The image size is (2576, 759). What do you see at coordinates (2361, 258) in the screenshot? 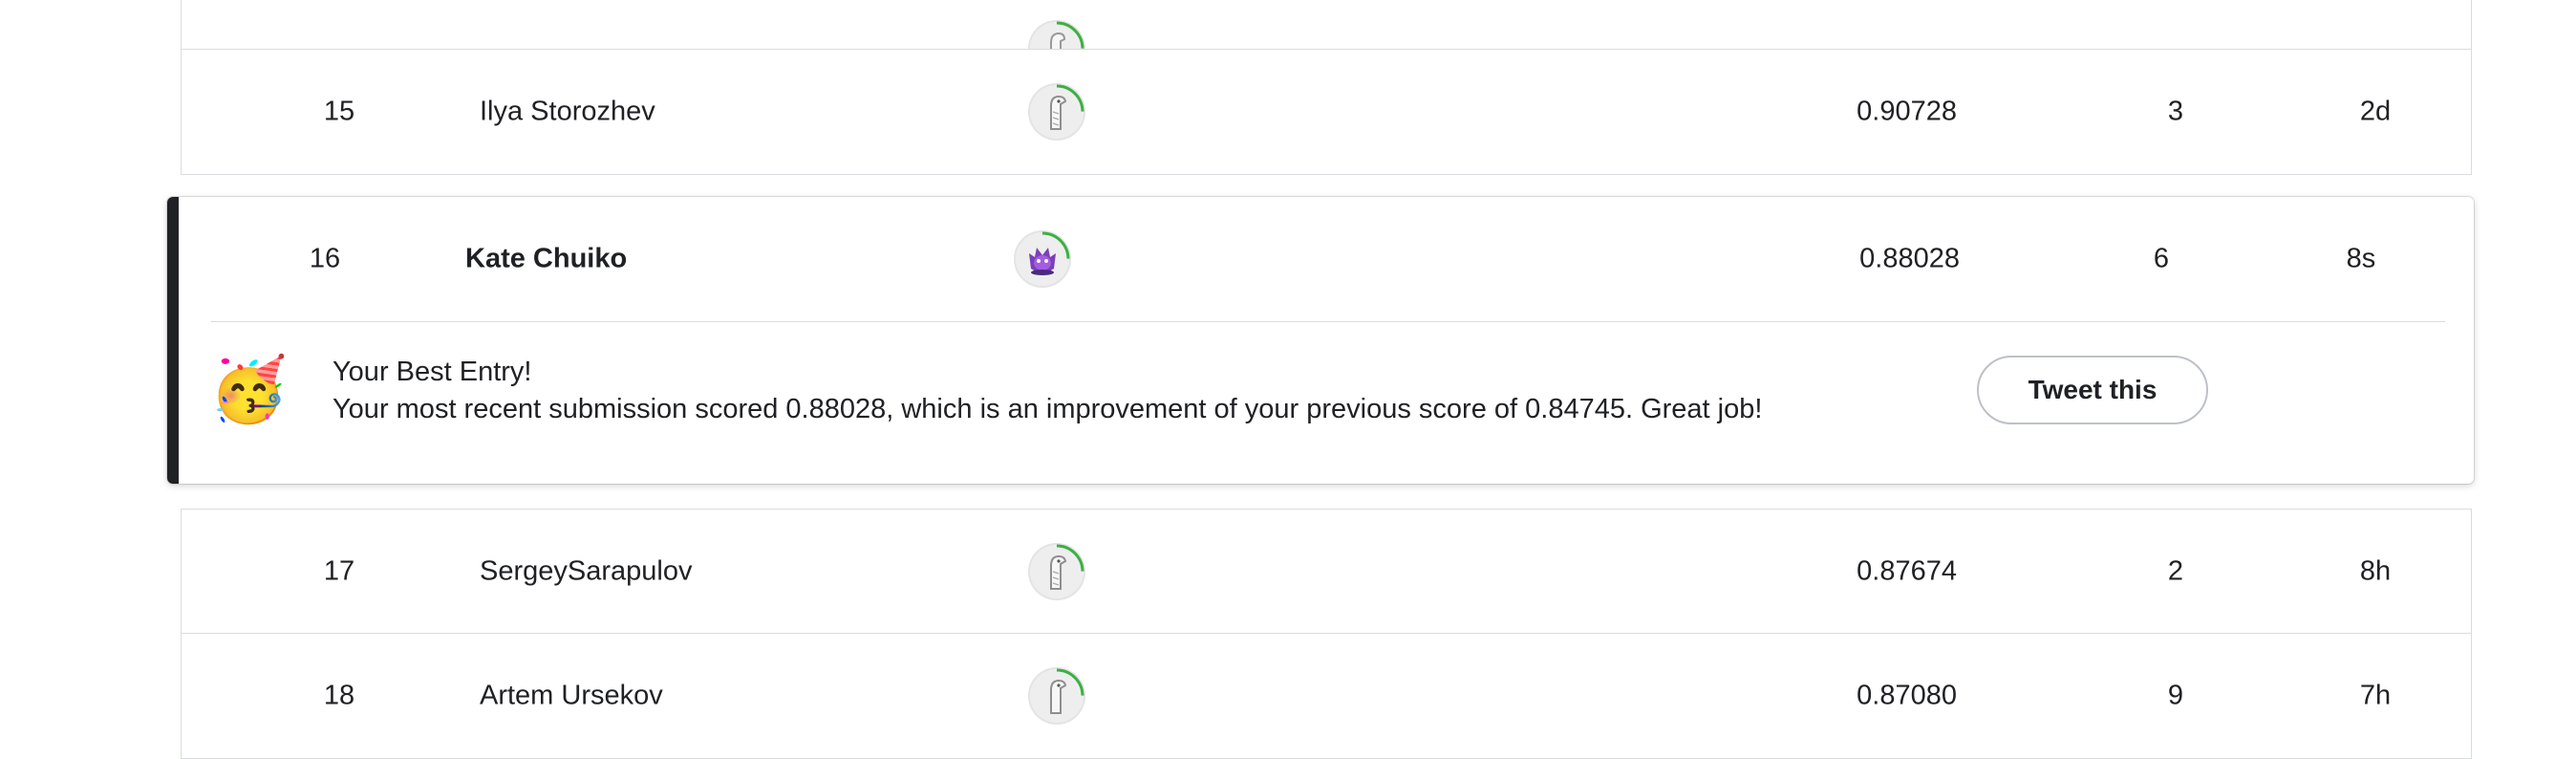
I see `last-submission: 8s` at bounding box center [2361, 258].